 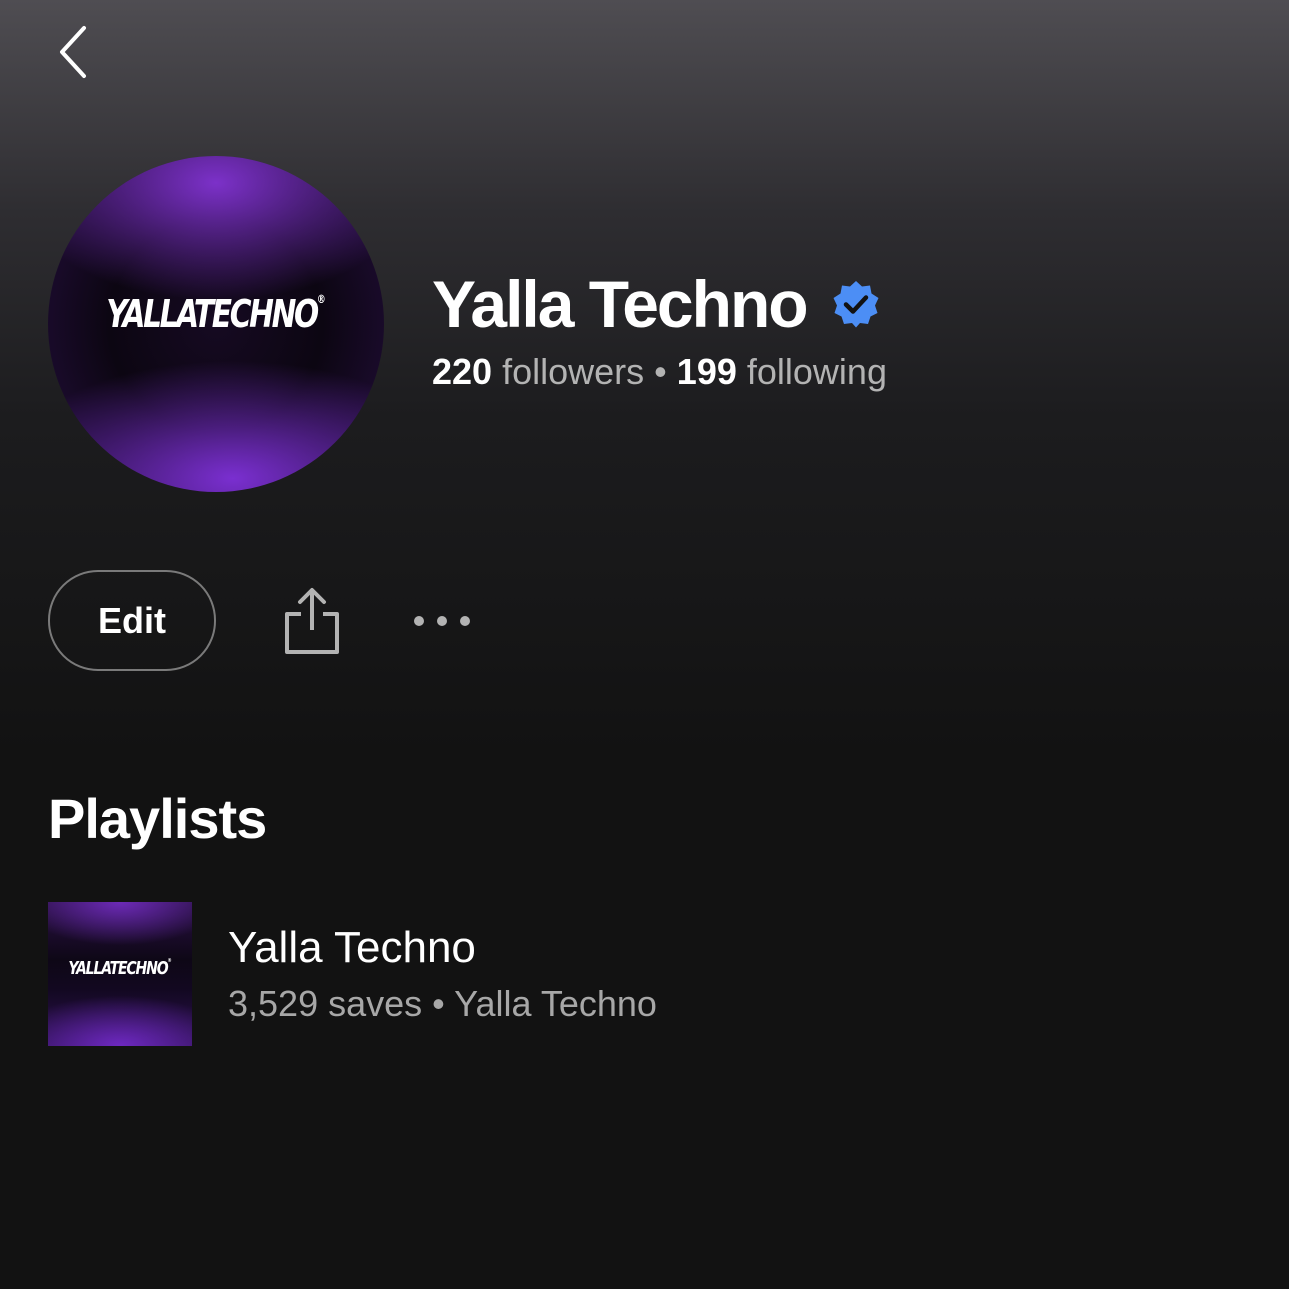 What do you see at coordinates (462, 371) in the screenshot?
I see `followers-count: 220` at bounding box center [462, 371].